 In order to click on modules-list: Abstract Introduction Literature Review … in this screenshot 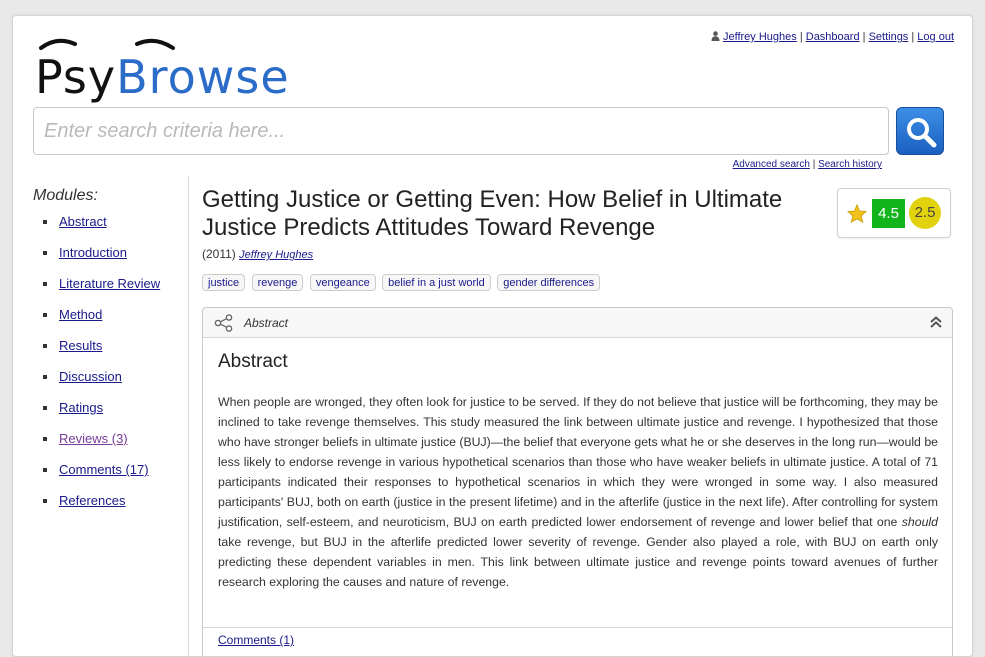, I will do `click(101, 369)`.